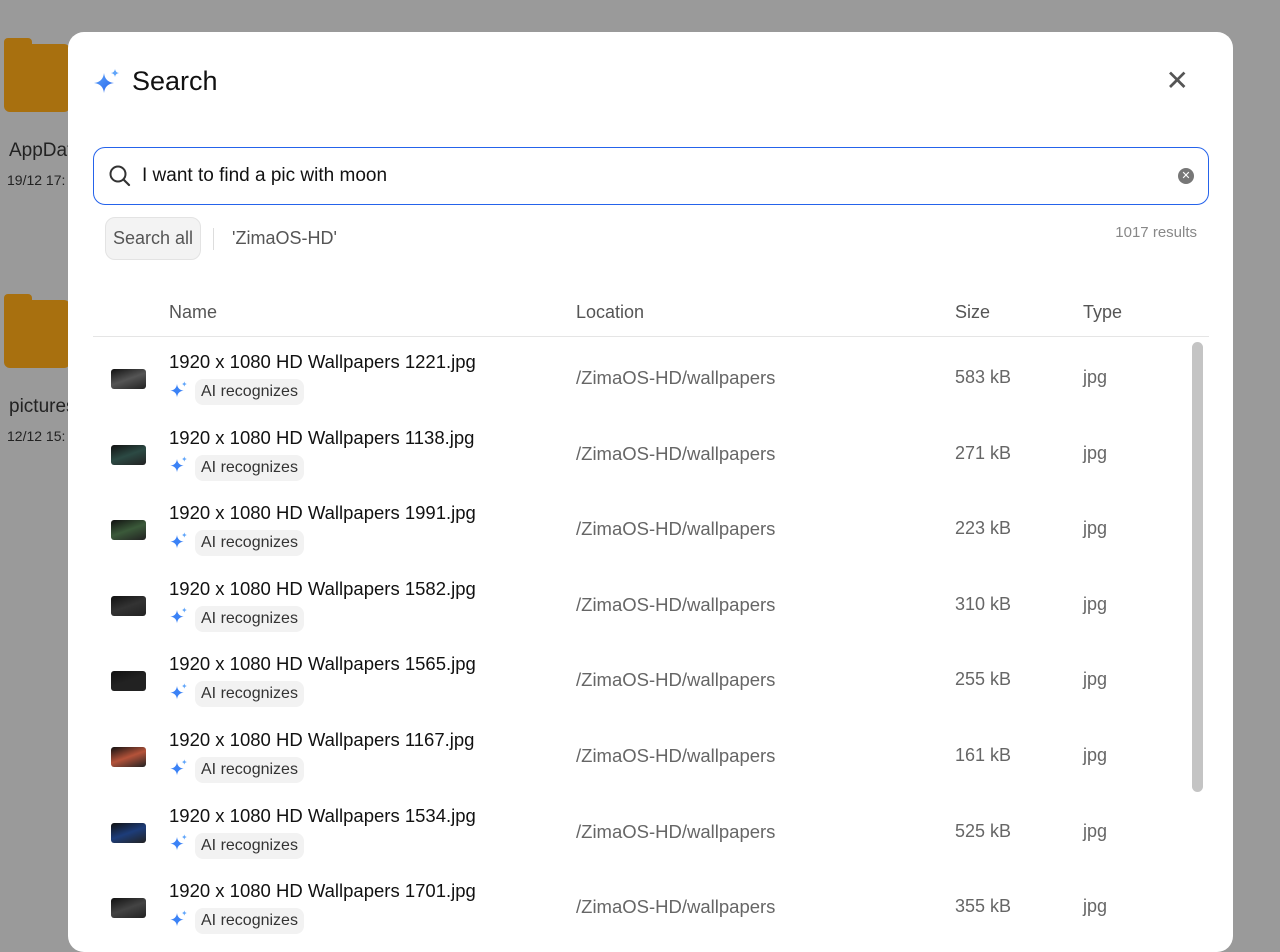 The height and width of the screenshot is (952, 1280). What do you see at coordinates (322, 437) in the screenshot?
I see `file-name: 1920 x 1080 HD Wallpapers 1138.jpg` at bounding box center [322, 437].